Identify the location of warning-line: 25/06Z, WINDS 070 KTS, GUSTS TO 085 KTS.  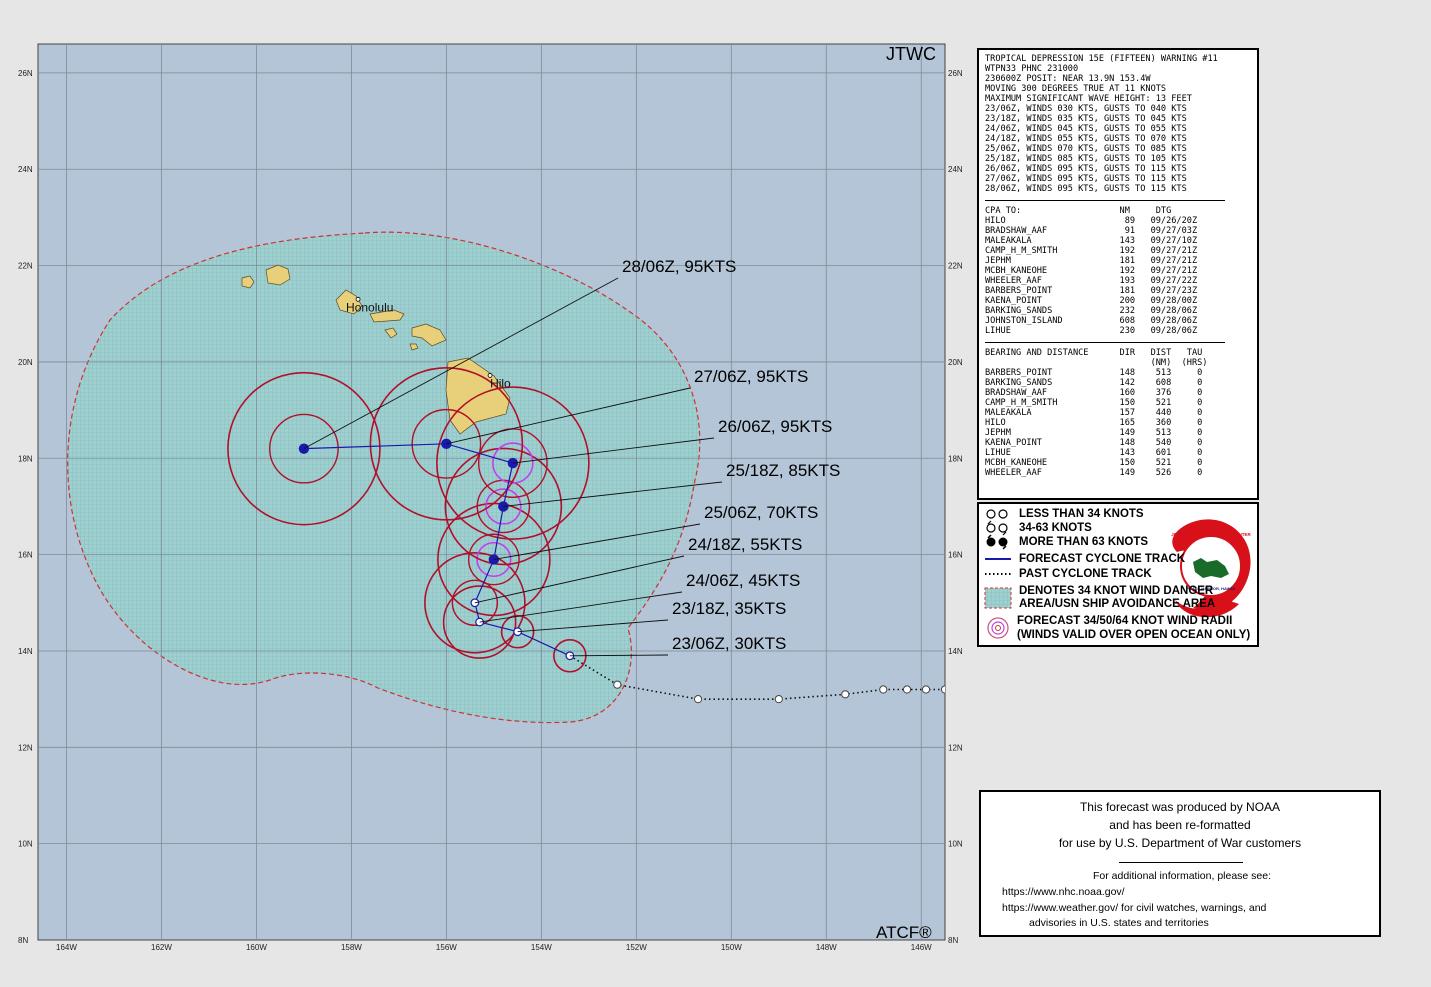
(1086, 149).